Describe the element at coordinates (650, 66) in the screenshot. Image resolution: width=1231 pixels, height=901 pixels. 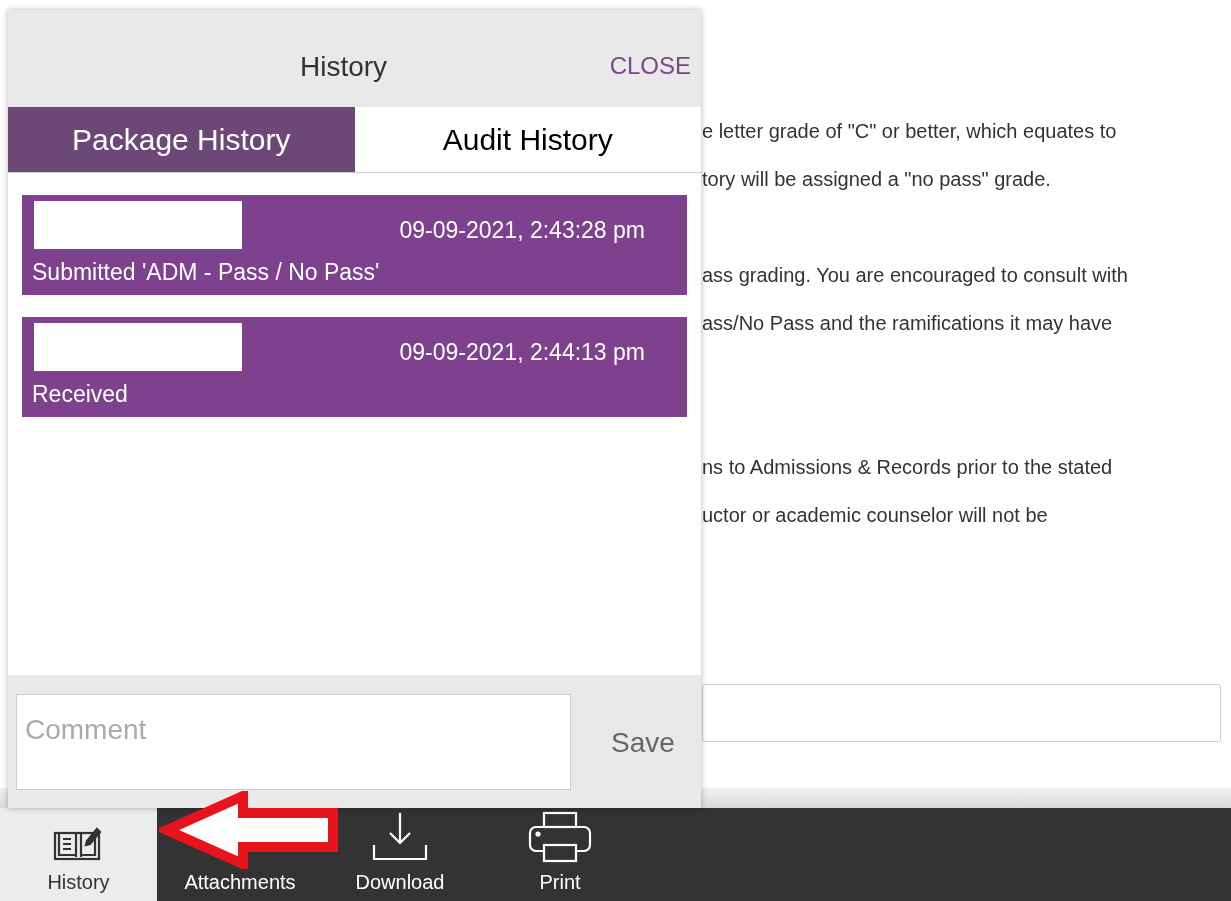
I see `close-button: CLOSE` at that location.